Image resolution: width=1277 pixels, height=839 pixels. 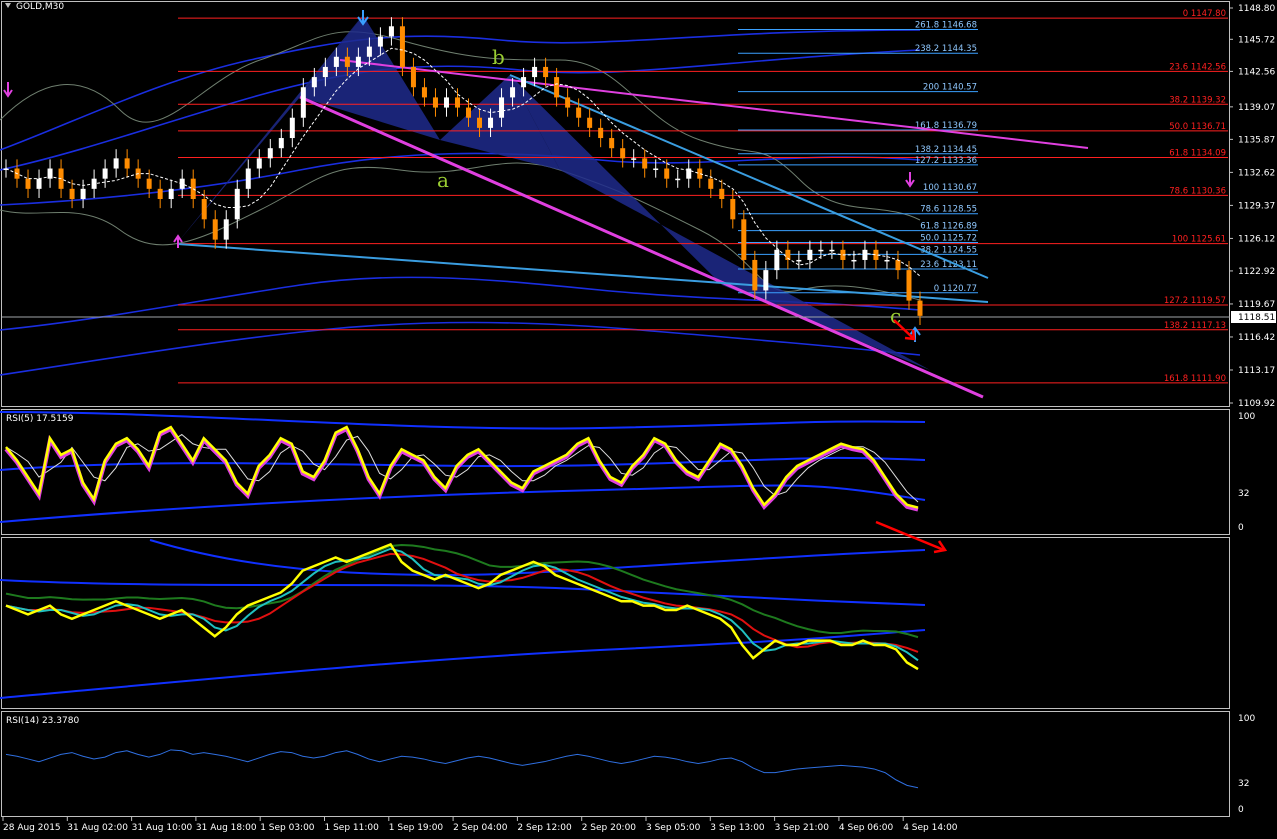 I want to click on time-tick-label: 1 Sep 03:00, so click(x=287, y=828).